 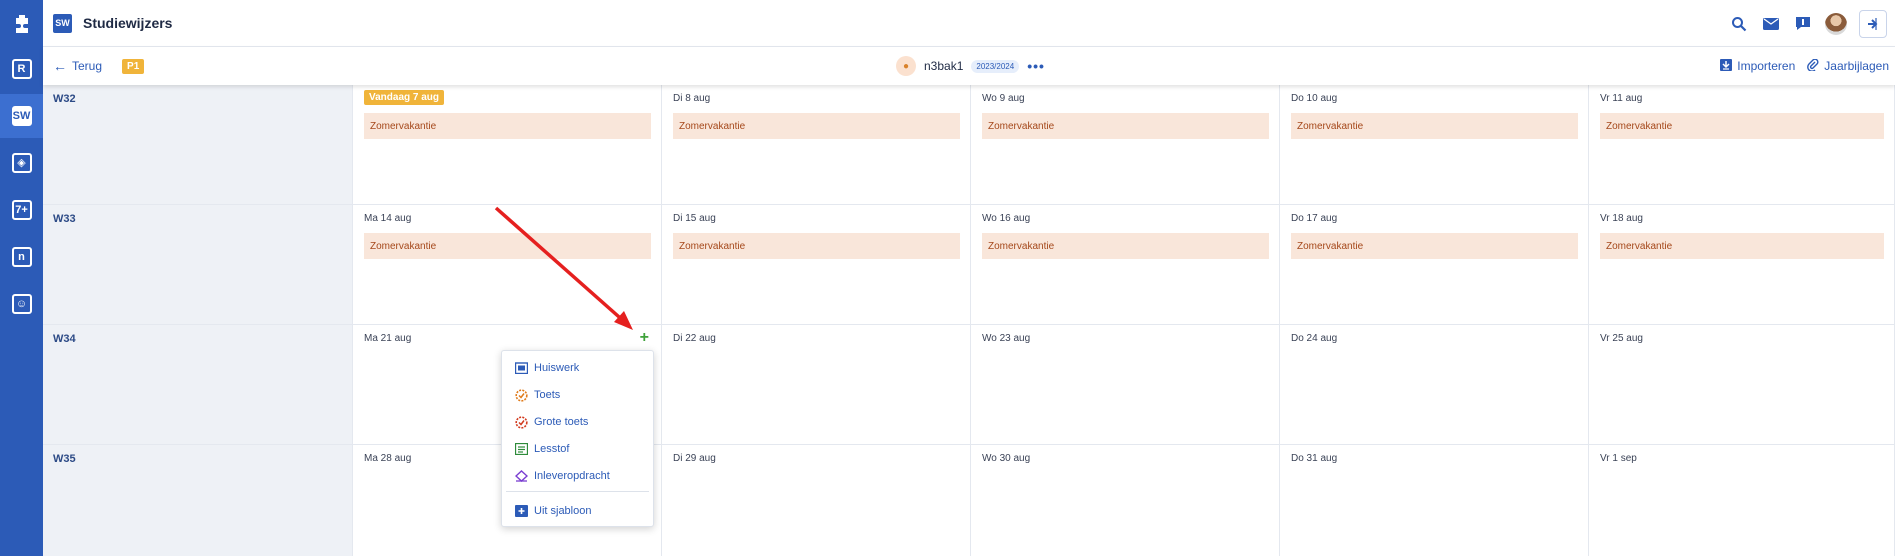 What do you see at coordinates (1314, 458) in the screenshot?
I see `day-date: Do 31 aug` at bounding box center [1314, 458].